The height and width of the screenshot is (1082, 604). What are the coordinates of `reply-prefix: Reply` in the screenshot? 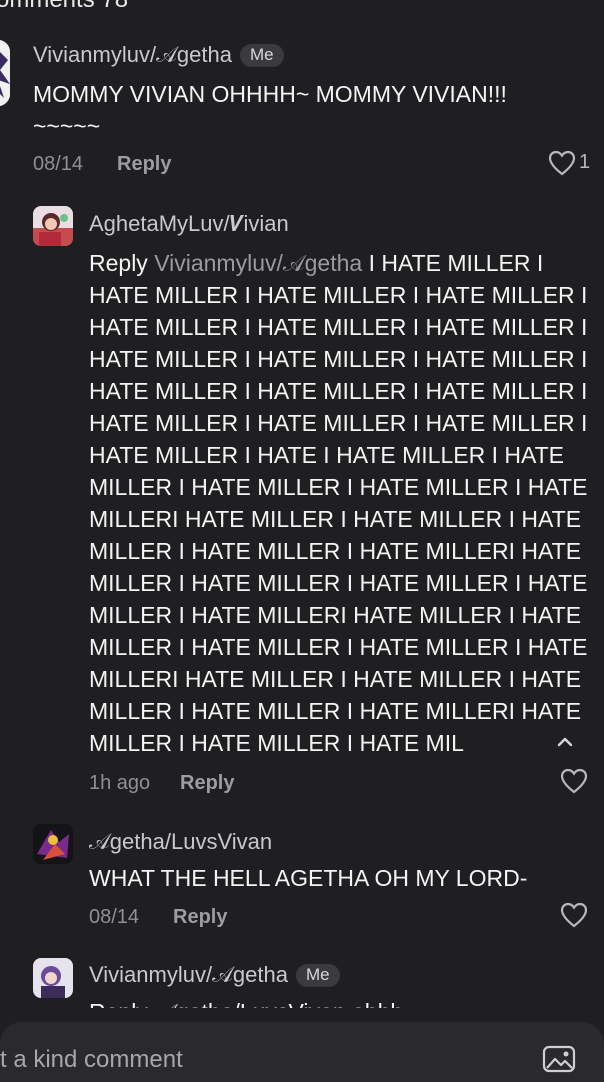 It's located at (118, 263).